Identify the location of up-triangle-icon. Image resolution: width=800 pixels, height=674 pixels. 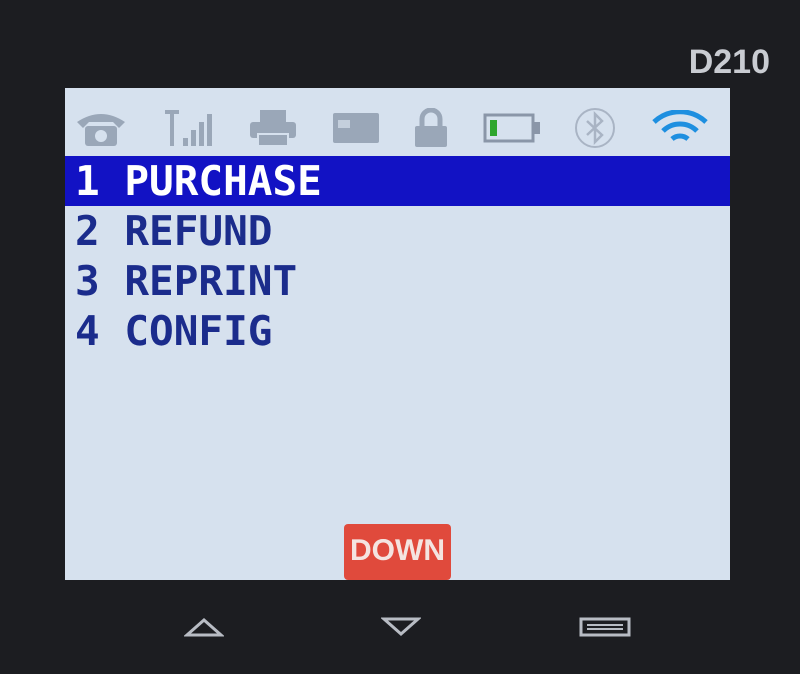
(204, 627).